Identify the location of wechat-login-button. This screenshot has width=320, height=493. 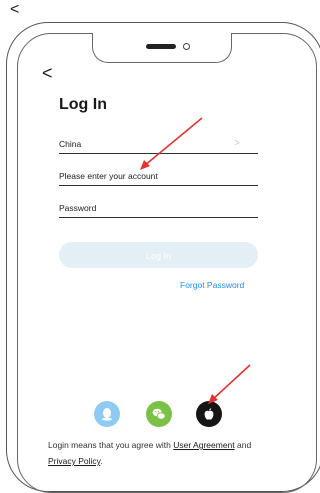
(159, 414).